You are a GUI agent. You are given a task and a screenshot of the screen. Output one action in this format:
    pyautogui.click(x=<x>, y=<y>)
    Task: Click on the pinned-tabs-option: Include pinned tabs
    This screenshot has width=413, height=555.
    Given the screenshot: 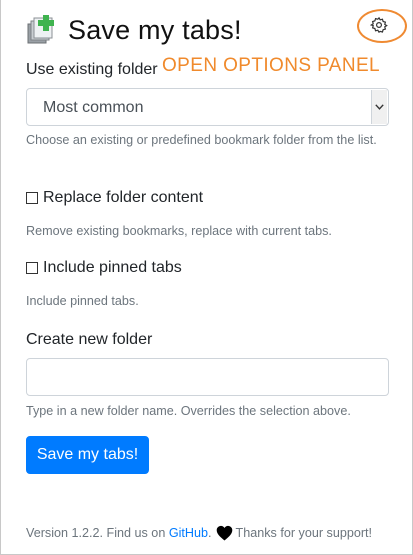 What is the action you would take?
    pyautogui.click(x=104, y=268)
    